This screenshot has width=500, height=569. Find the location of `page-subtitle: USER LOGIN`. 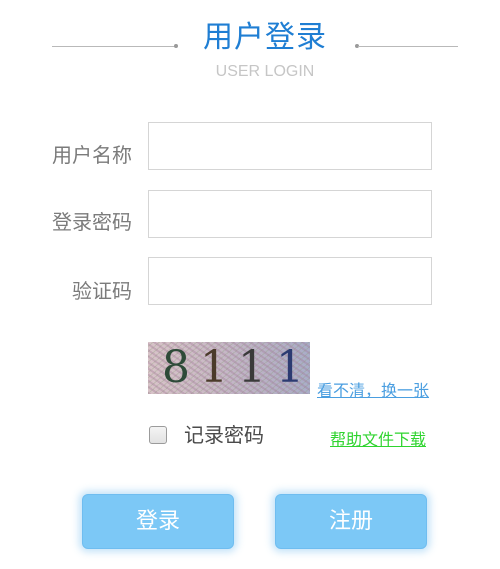

page-subtitle: USER LOGIN is located at coordinates (265, 71).